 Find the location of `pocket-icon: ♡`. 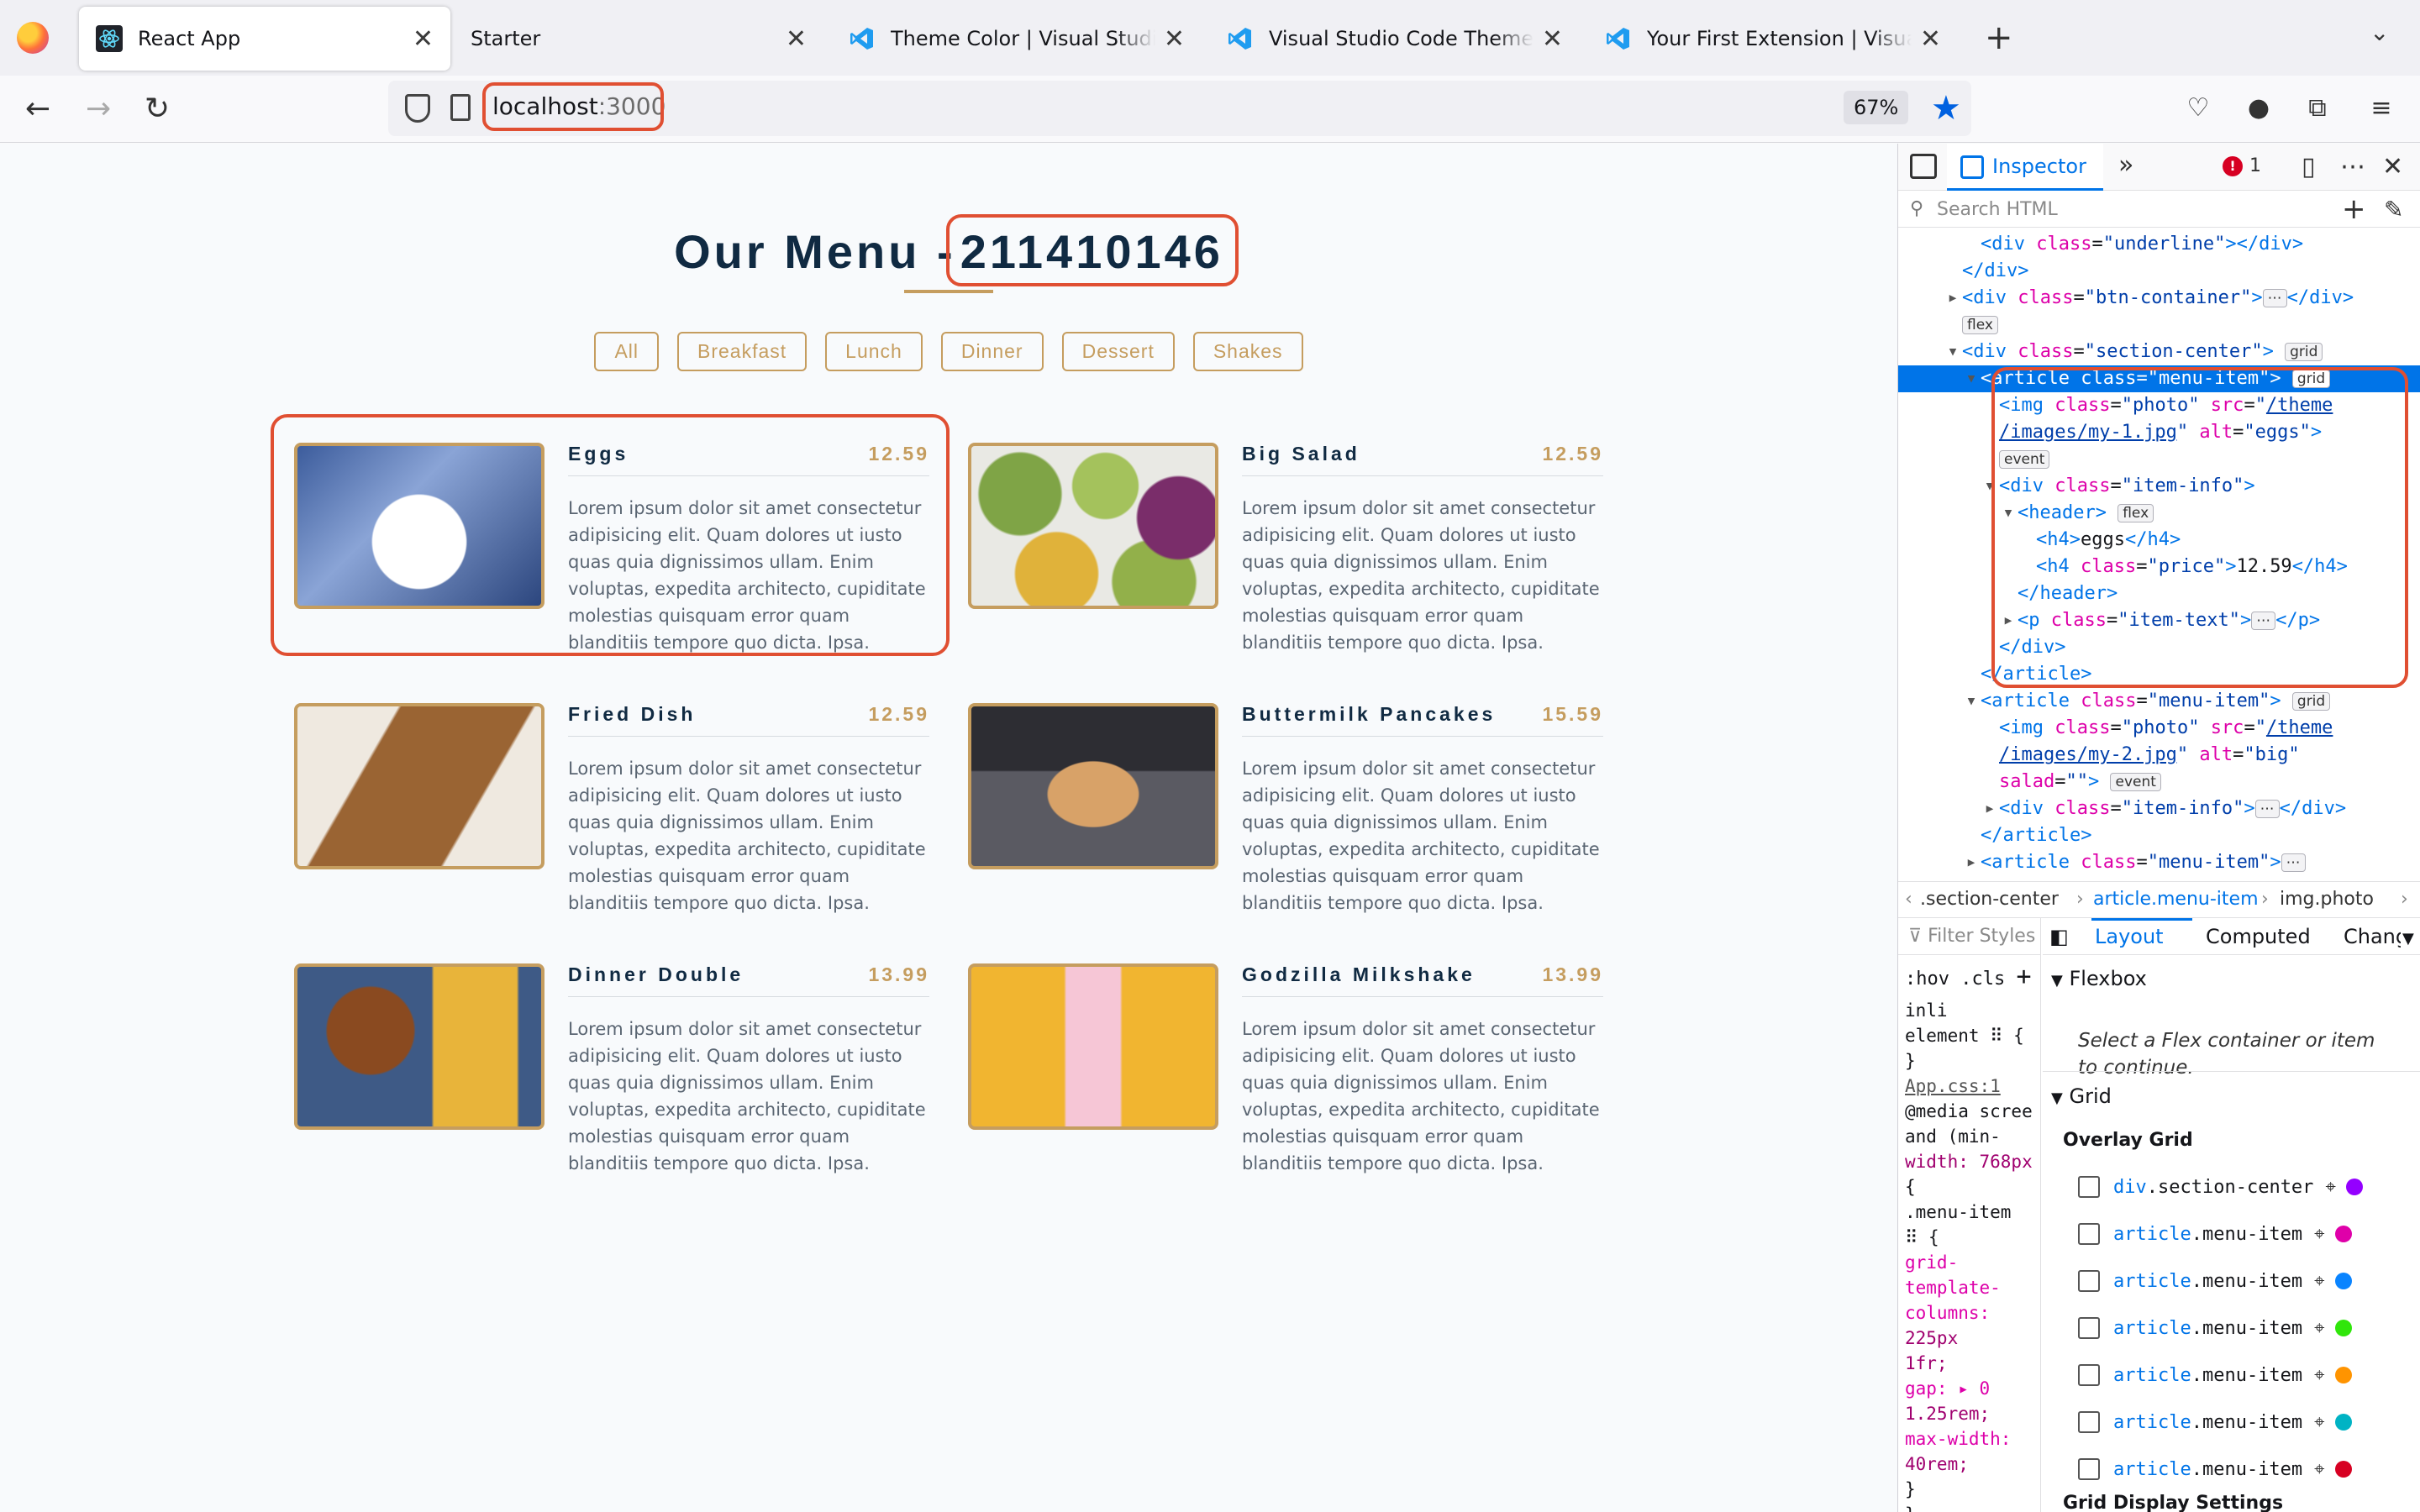

pocket-icon: ♡ is located at coordinates (2198, 107).